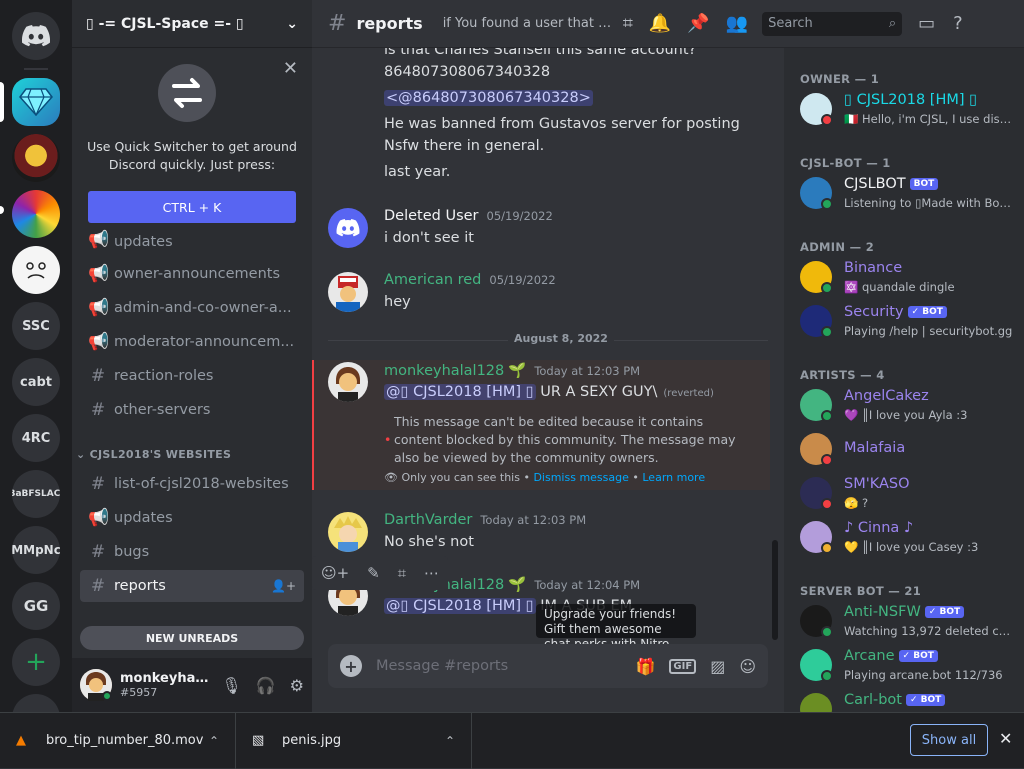 The width and height of the screenshot is (1024, 769). What do you see at coordinates (192, 586) in the screenshot?
I see `channel-reports: # reports 👤+` at bounding box center [192, 586].